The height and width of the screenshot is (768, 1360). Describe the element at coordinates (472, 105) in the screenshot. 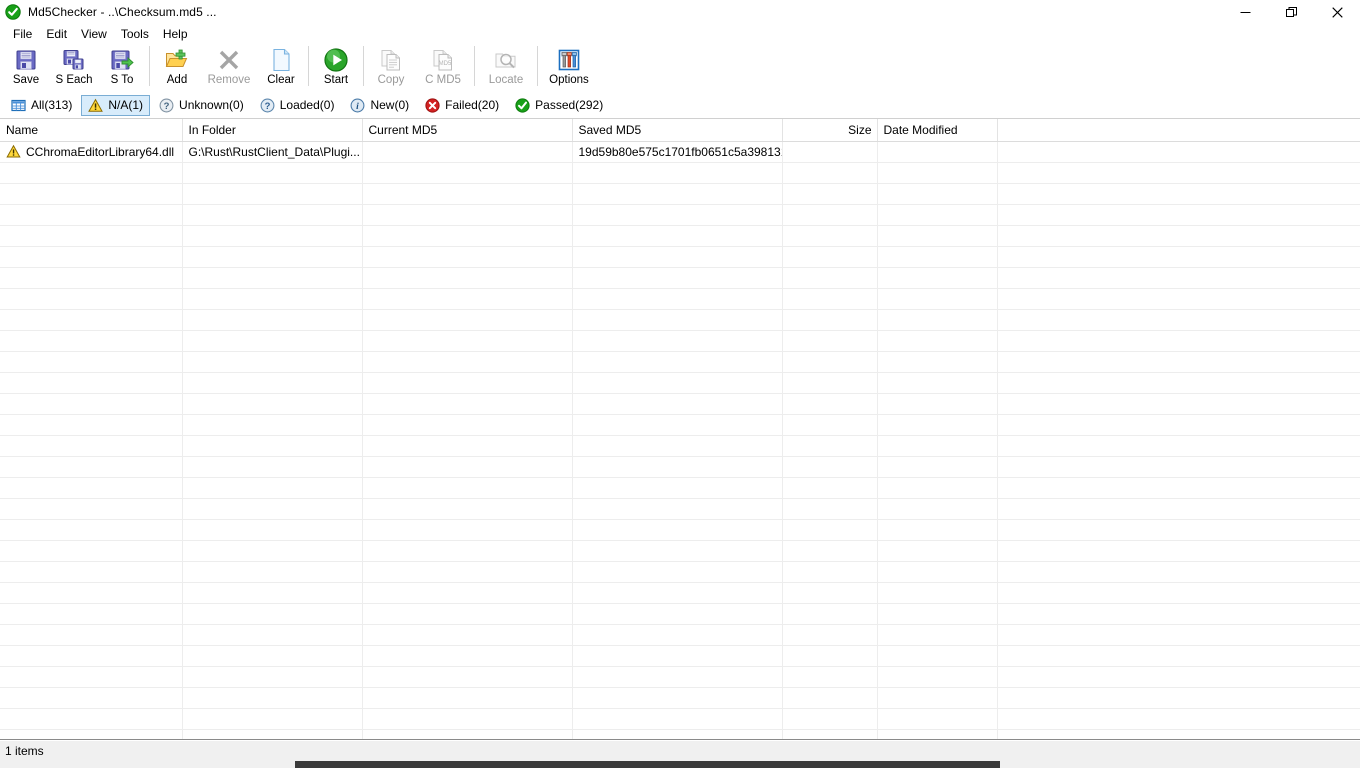

I see `tab-failed-label: Failed(20)` at that location.